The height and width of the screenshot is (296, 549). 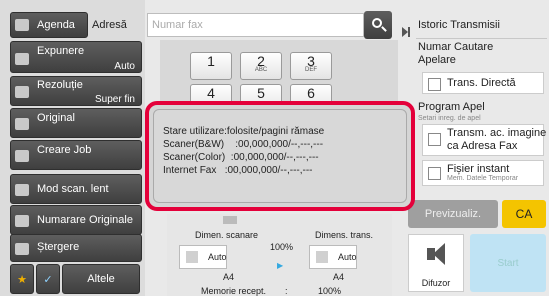 What do you see at coordinates (61, 51) in the screenshot?
I see `expunere-label: Expunere` at bounding box center [61, 51].